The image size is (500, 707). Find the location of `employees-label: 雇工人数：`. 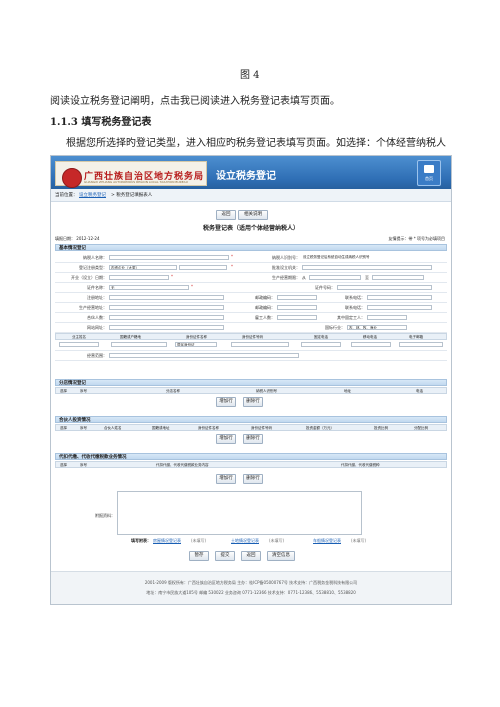

employees-label: 雇工人数： is located at coordinates (265, 317).